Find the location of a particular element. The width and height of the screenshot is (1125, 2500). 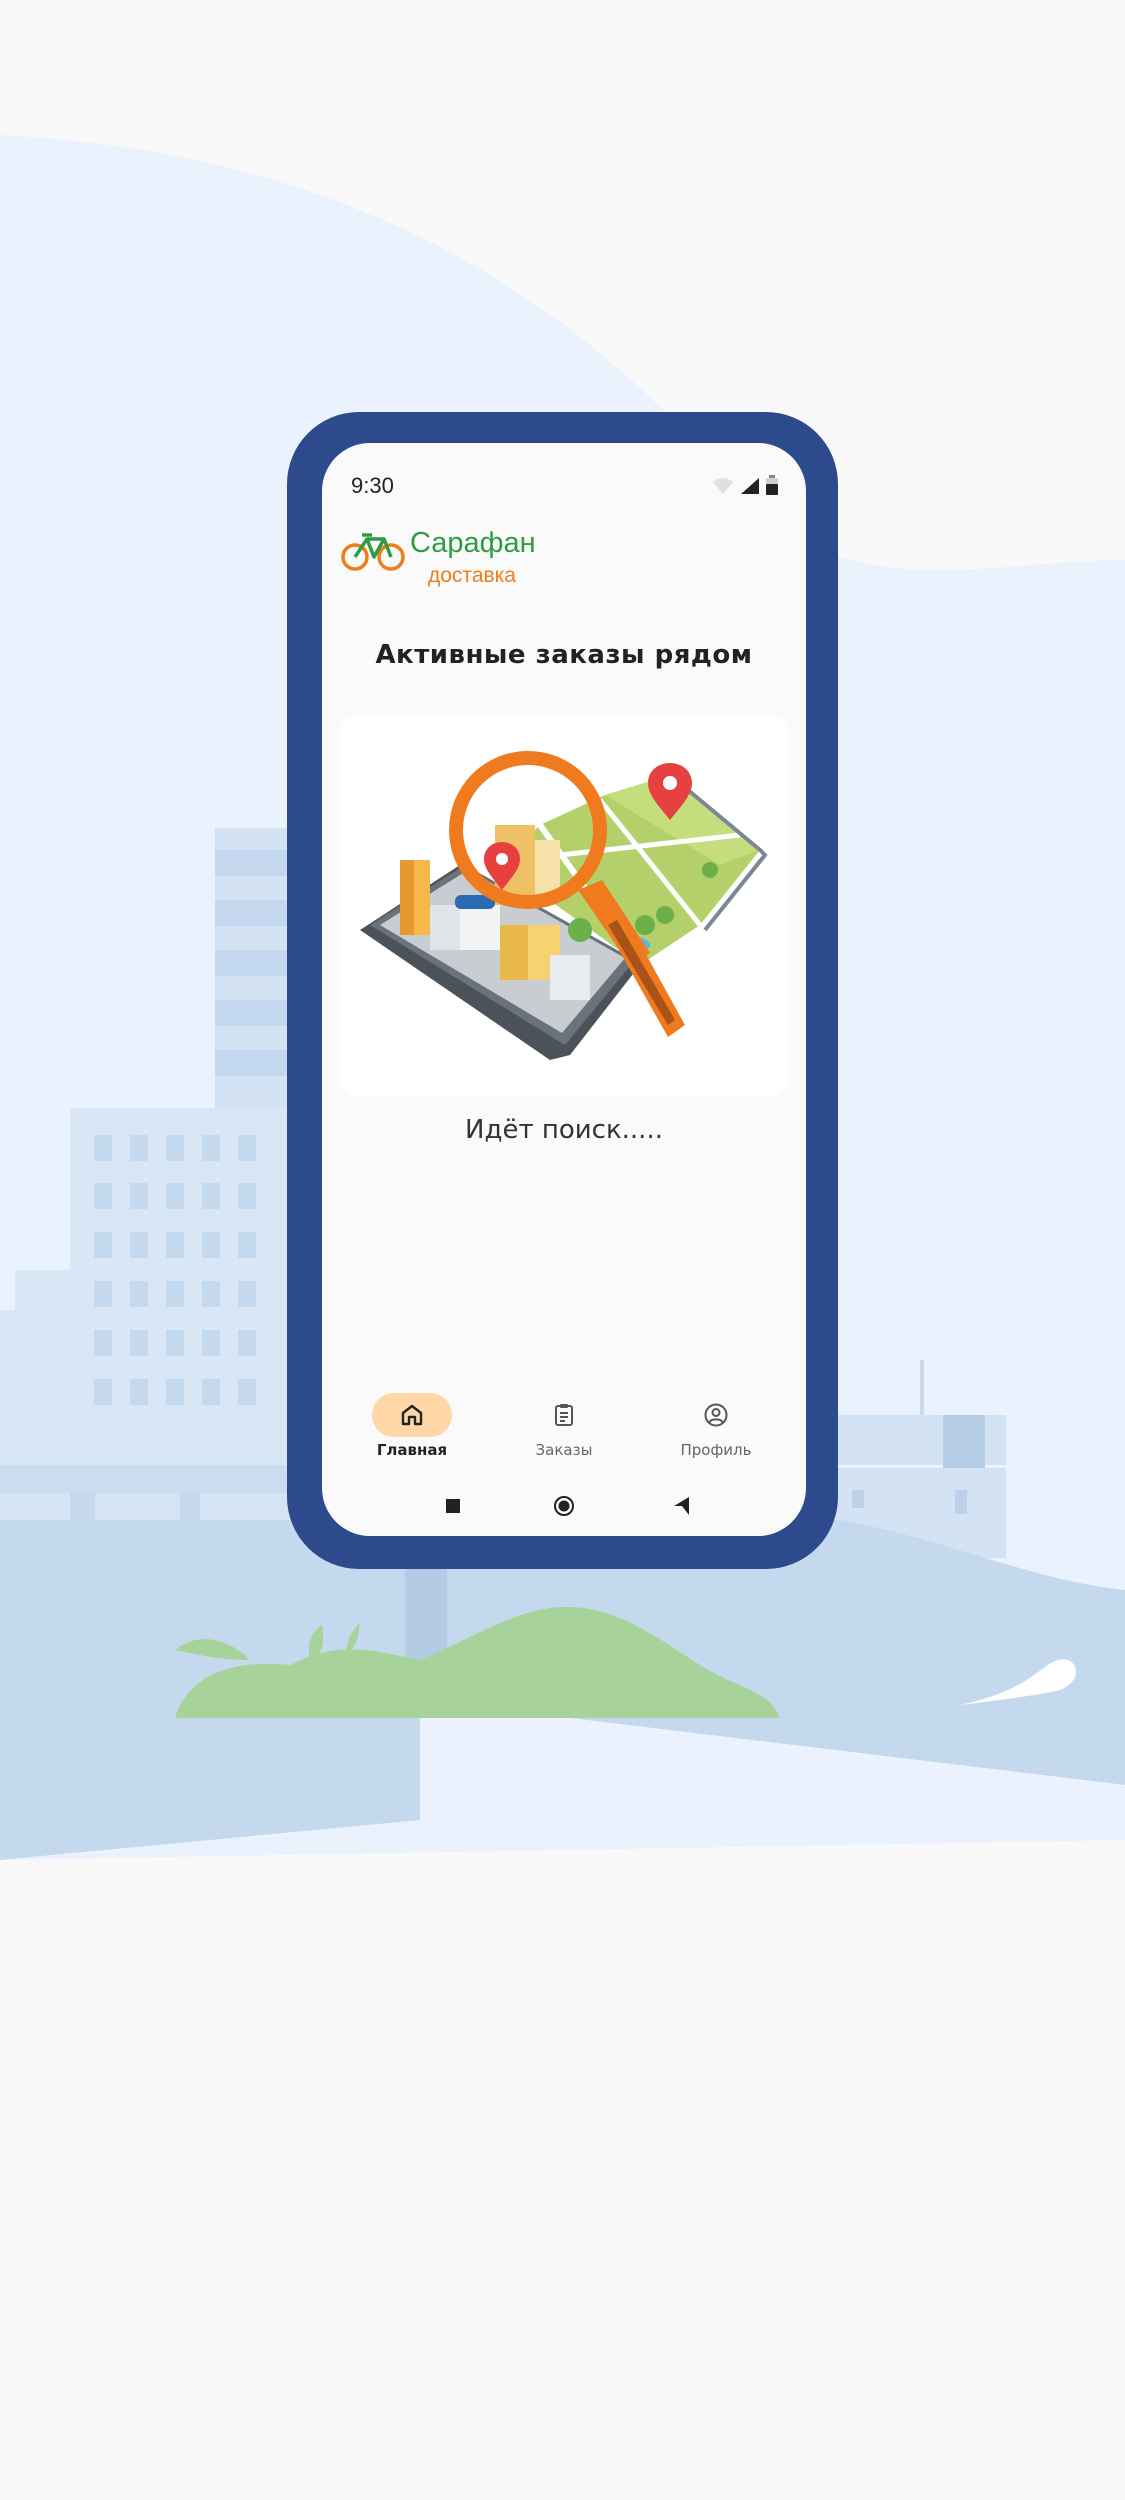

search-illustration-card is located at coordinates (564, 906).